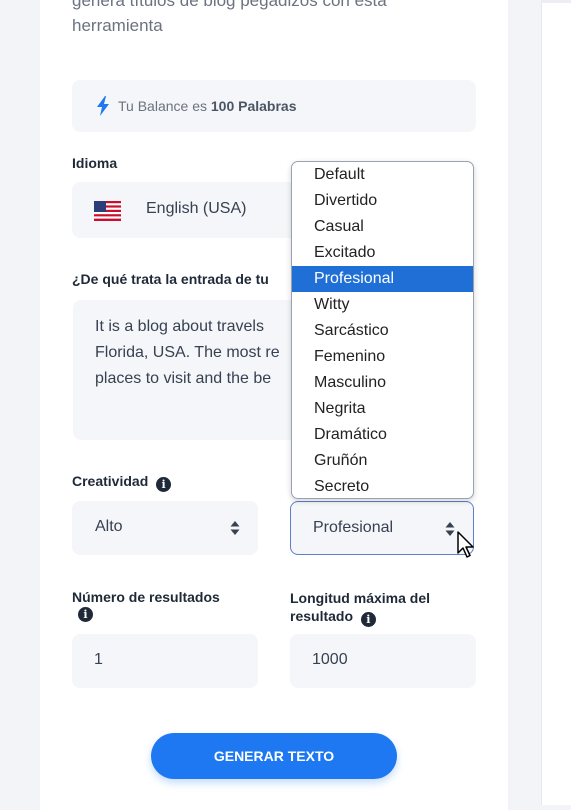  Describe the element at coordinates (187, 352) in the screenshot. I see `topic-line: Florida, USA. The most re` at that location.